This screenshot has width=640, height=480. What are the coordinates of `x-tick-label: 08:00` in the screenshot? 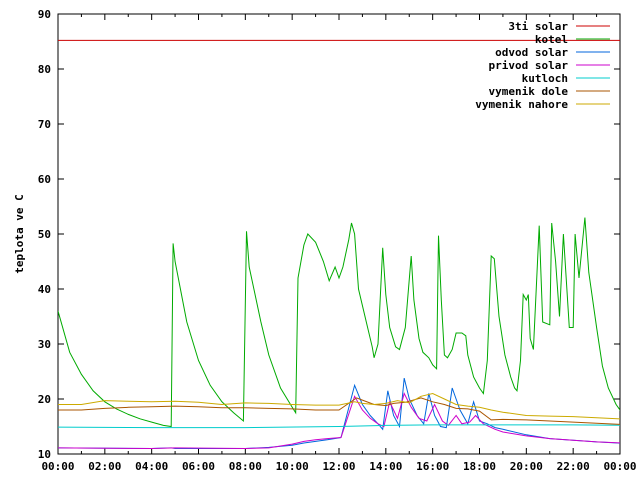 It's located at (245, 466).